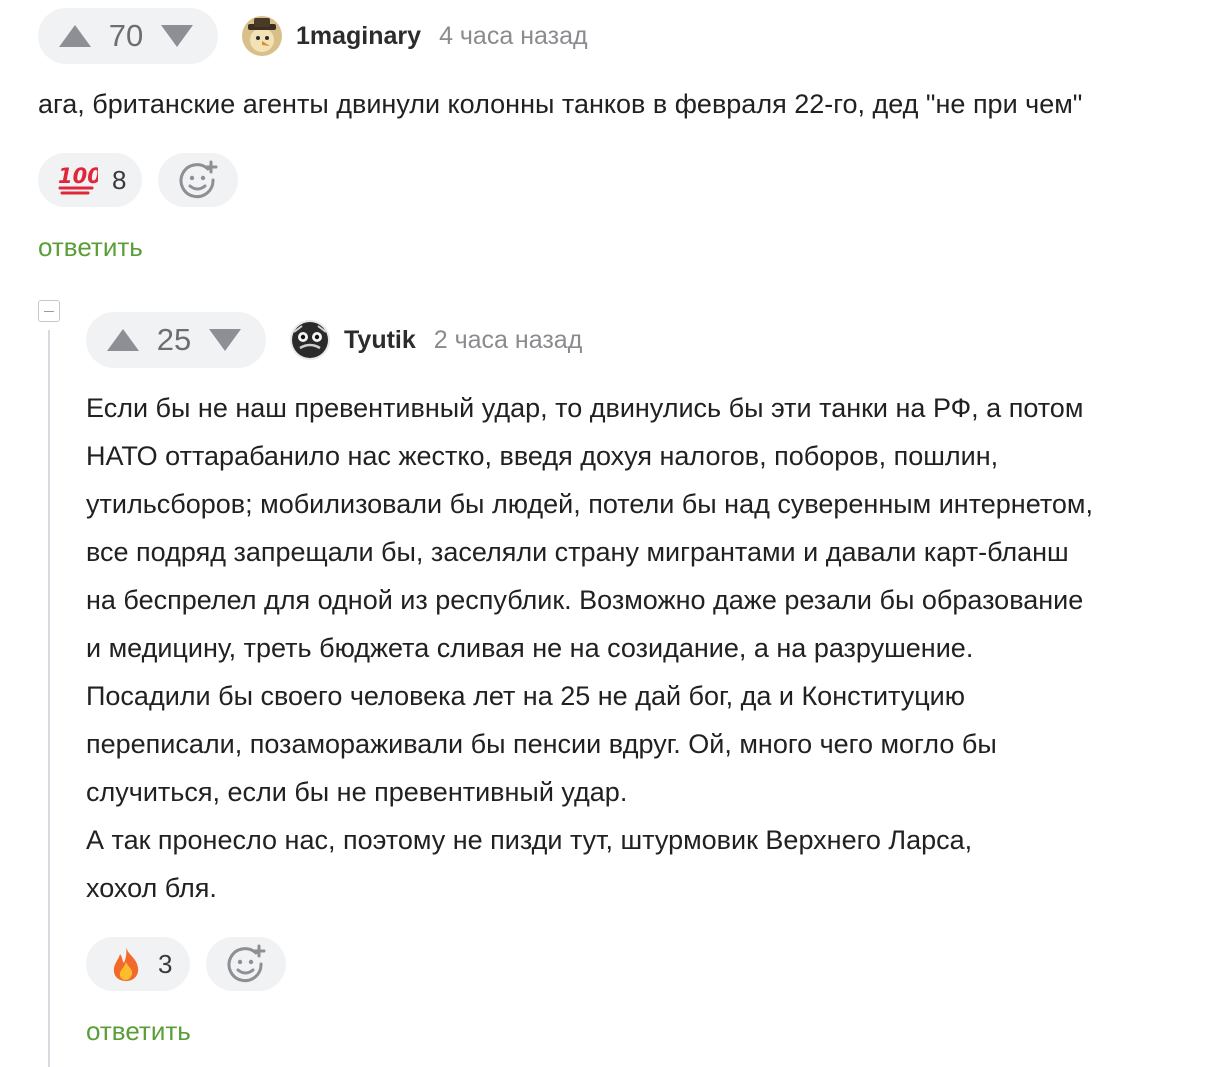 This screenshot has width=1220, height=1067. I want to click on reaction-button: 100 8, so click(90, 180).